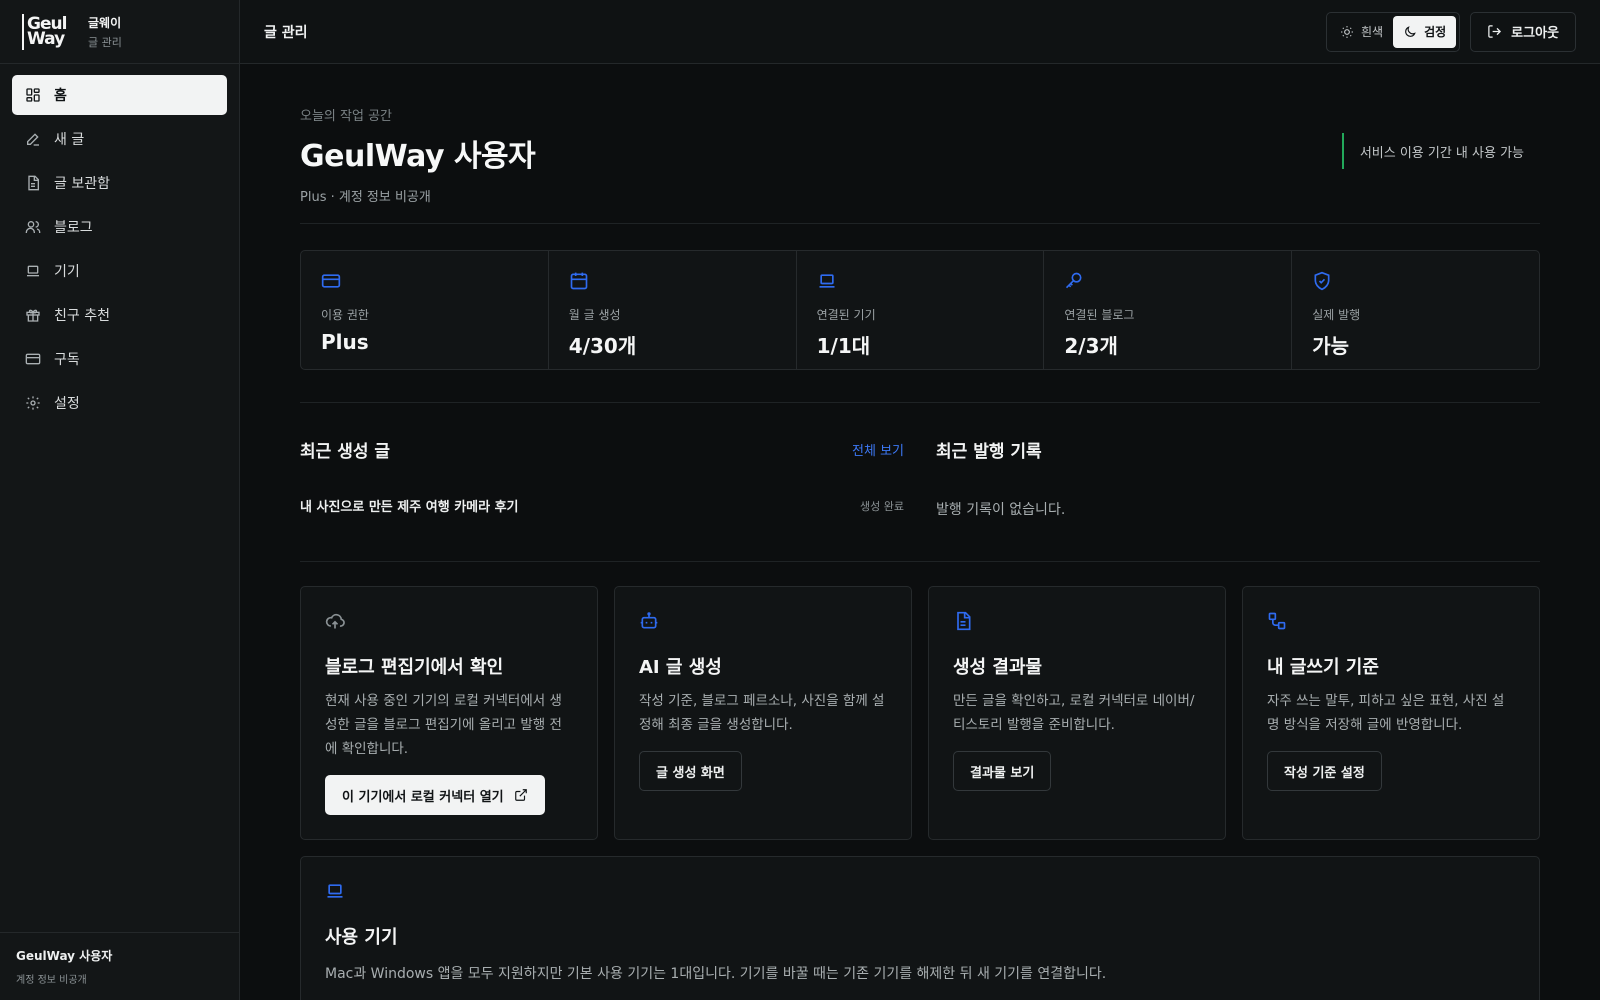  I want to click on list-item: 내 사진으로 만든 제주 여행 카메라 후기 생성 완료, so click(602, 506).